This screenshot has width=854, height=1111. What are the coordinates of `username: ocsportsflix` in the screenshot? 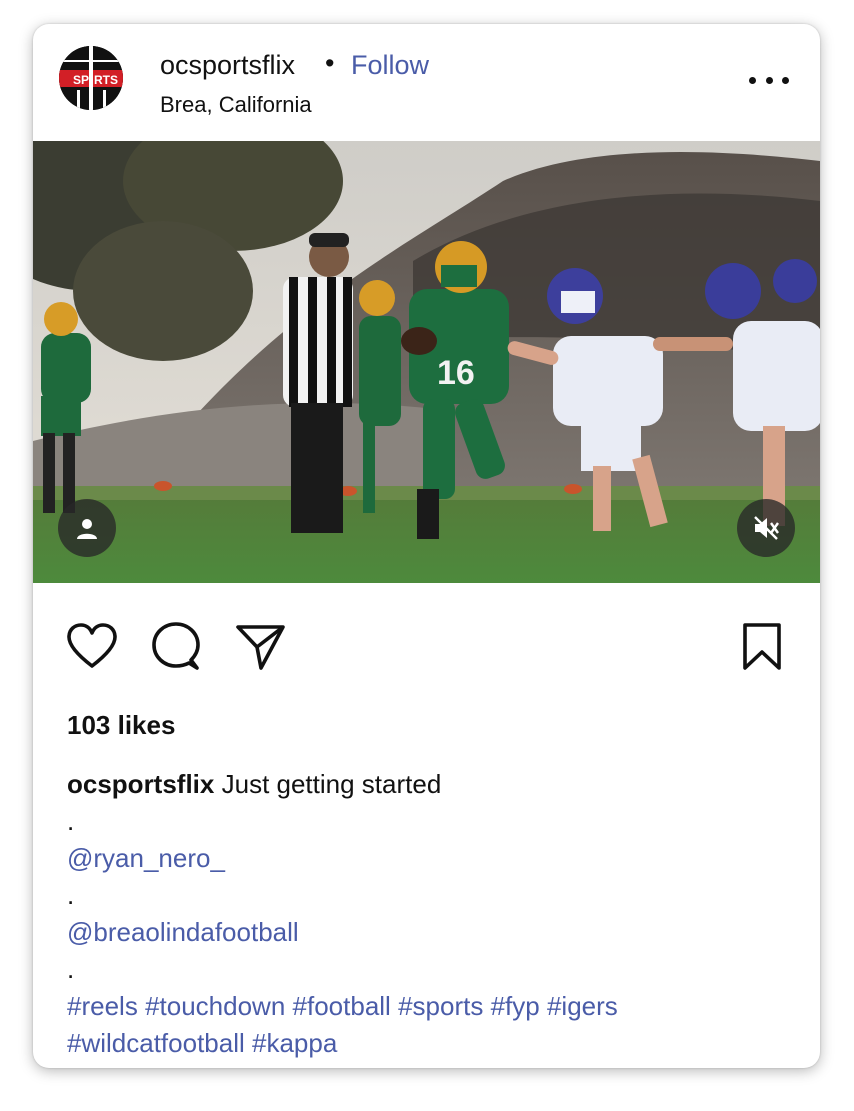 It's located at (227, 65).